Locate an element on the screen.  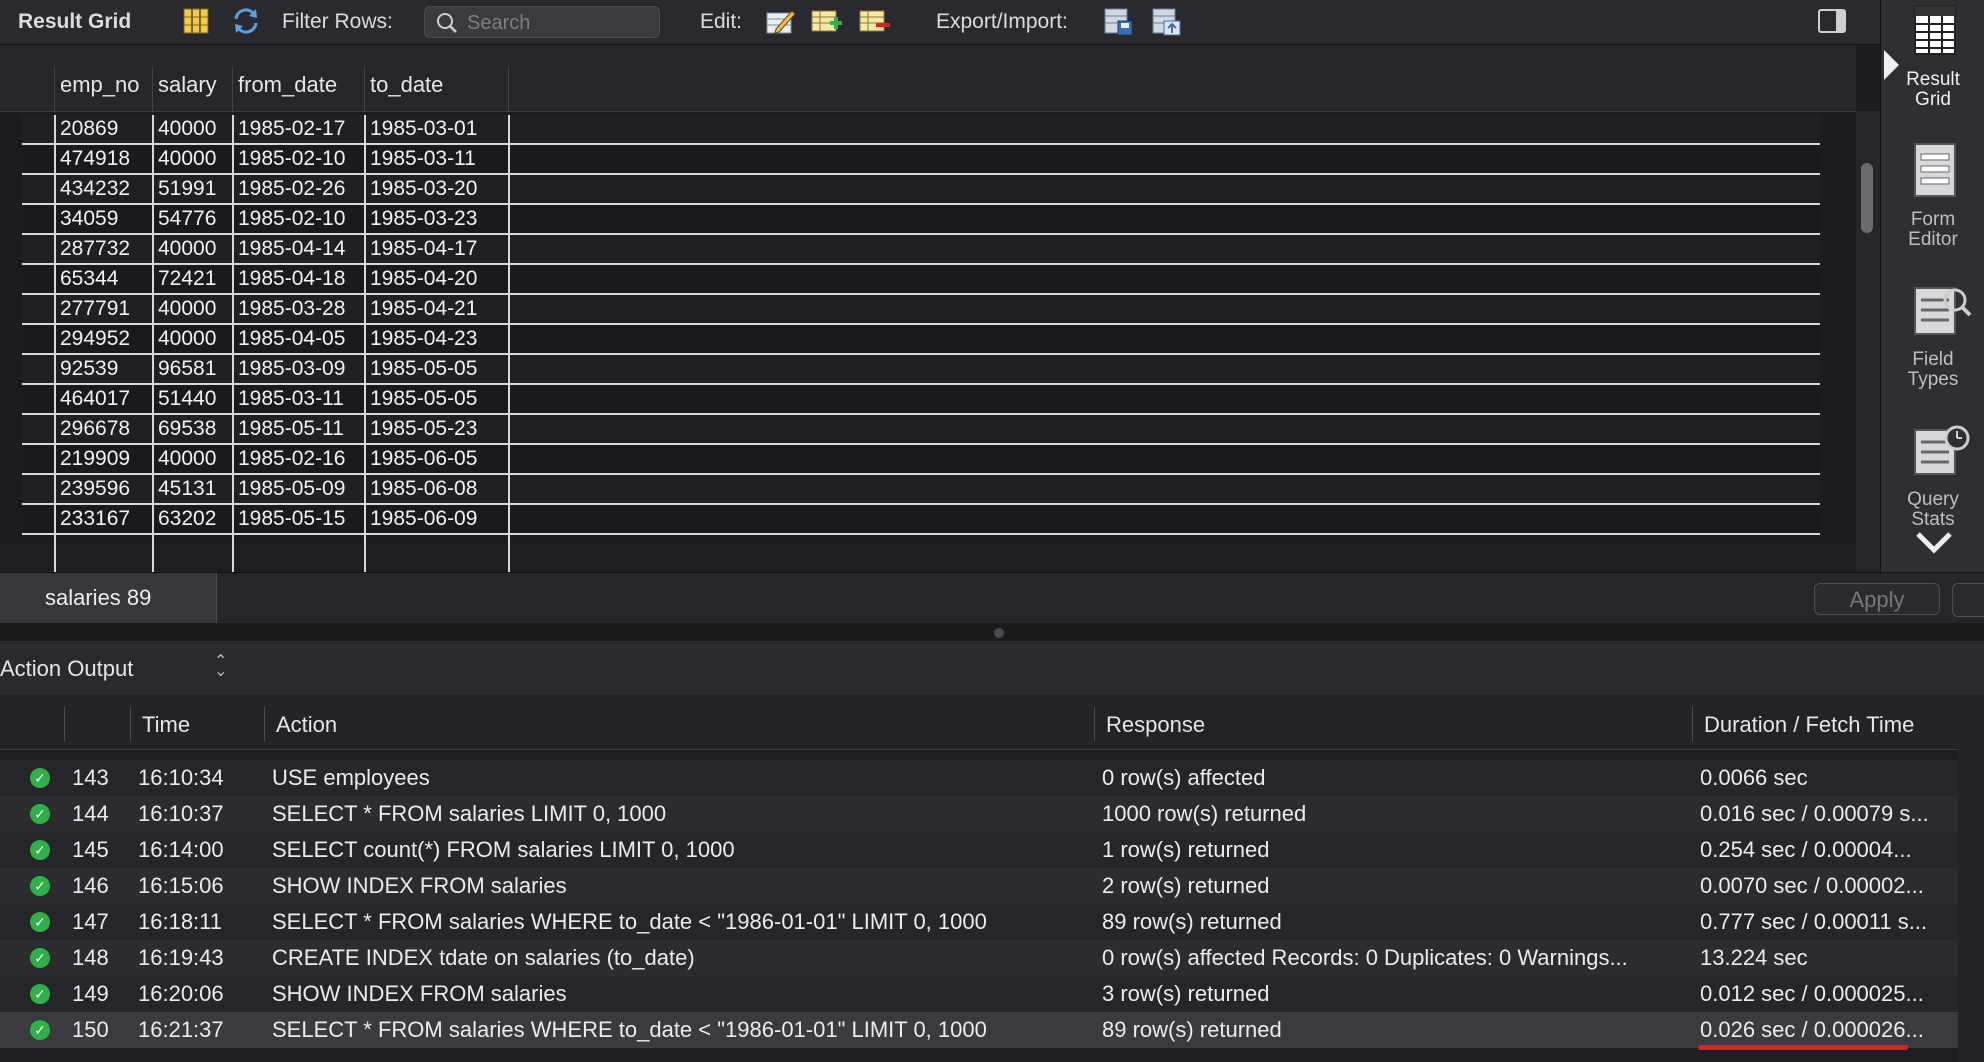
cell-salary: 51440 is located at coordinates (187, 401).